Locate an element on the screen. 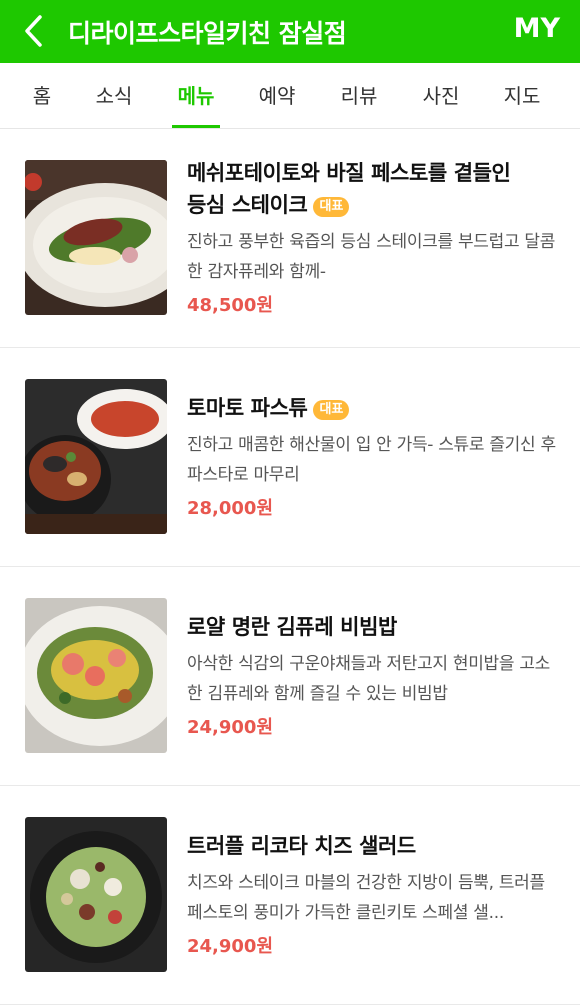  my-button: MY is located at coordinates (537, 28).